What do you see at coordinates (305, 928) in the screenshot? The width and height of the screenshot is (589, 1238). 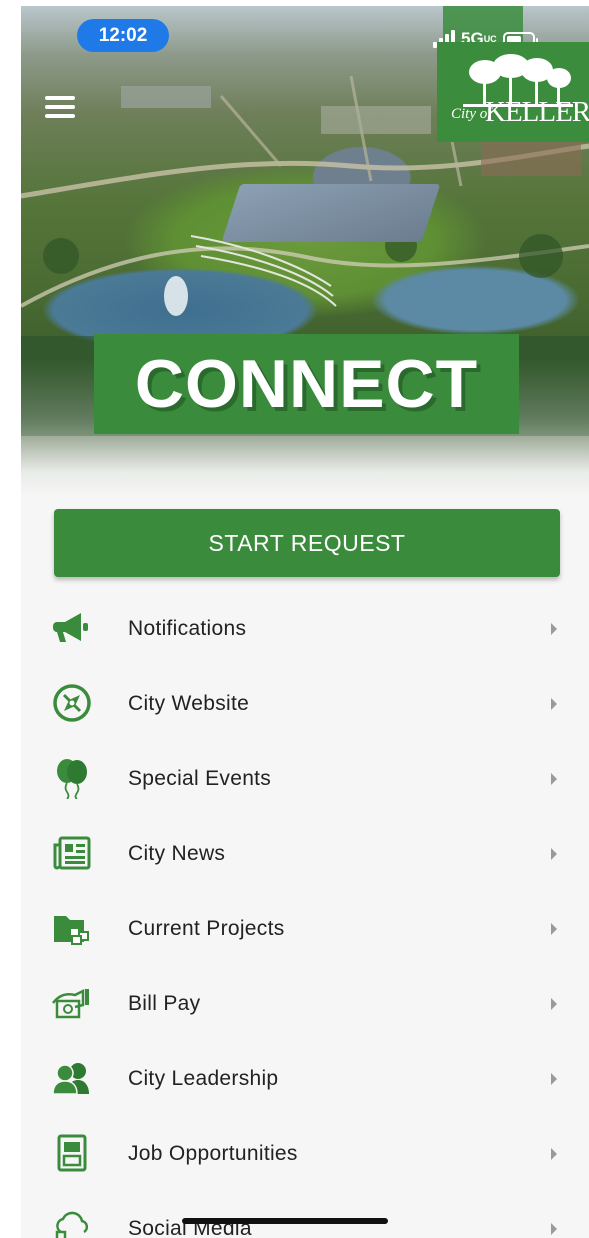 I see `menu-item-current-projects: Current Projects` at bounding box center [305, 928].